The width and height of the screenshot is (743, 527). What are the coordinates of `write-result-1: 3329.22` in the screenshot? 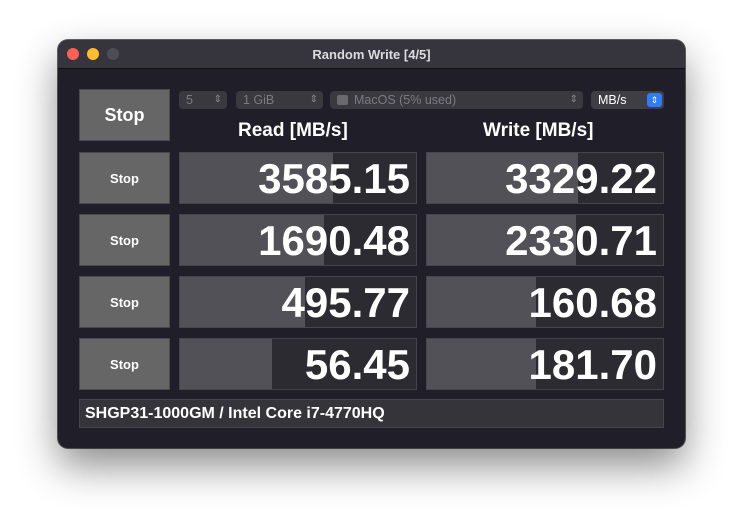 It's located at (545, 178).